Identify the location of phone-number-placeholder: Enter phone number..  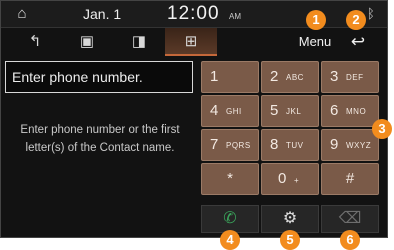
(77, 77).